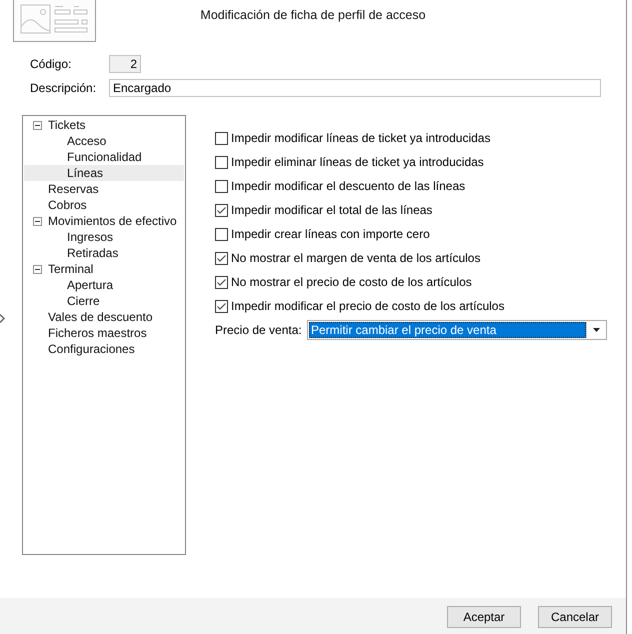 The height and width of the screenshot is (634, 632). I want to click on tree-item: Apertura, so click(104, 285).